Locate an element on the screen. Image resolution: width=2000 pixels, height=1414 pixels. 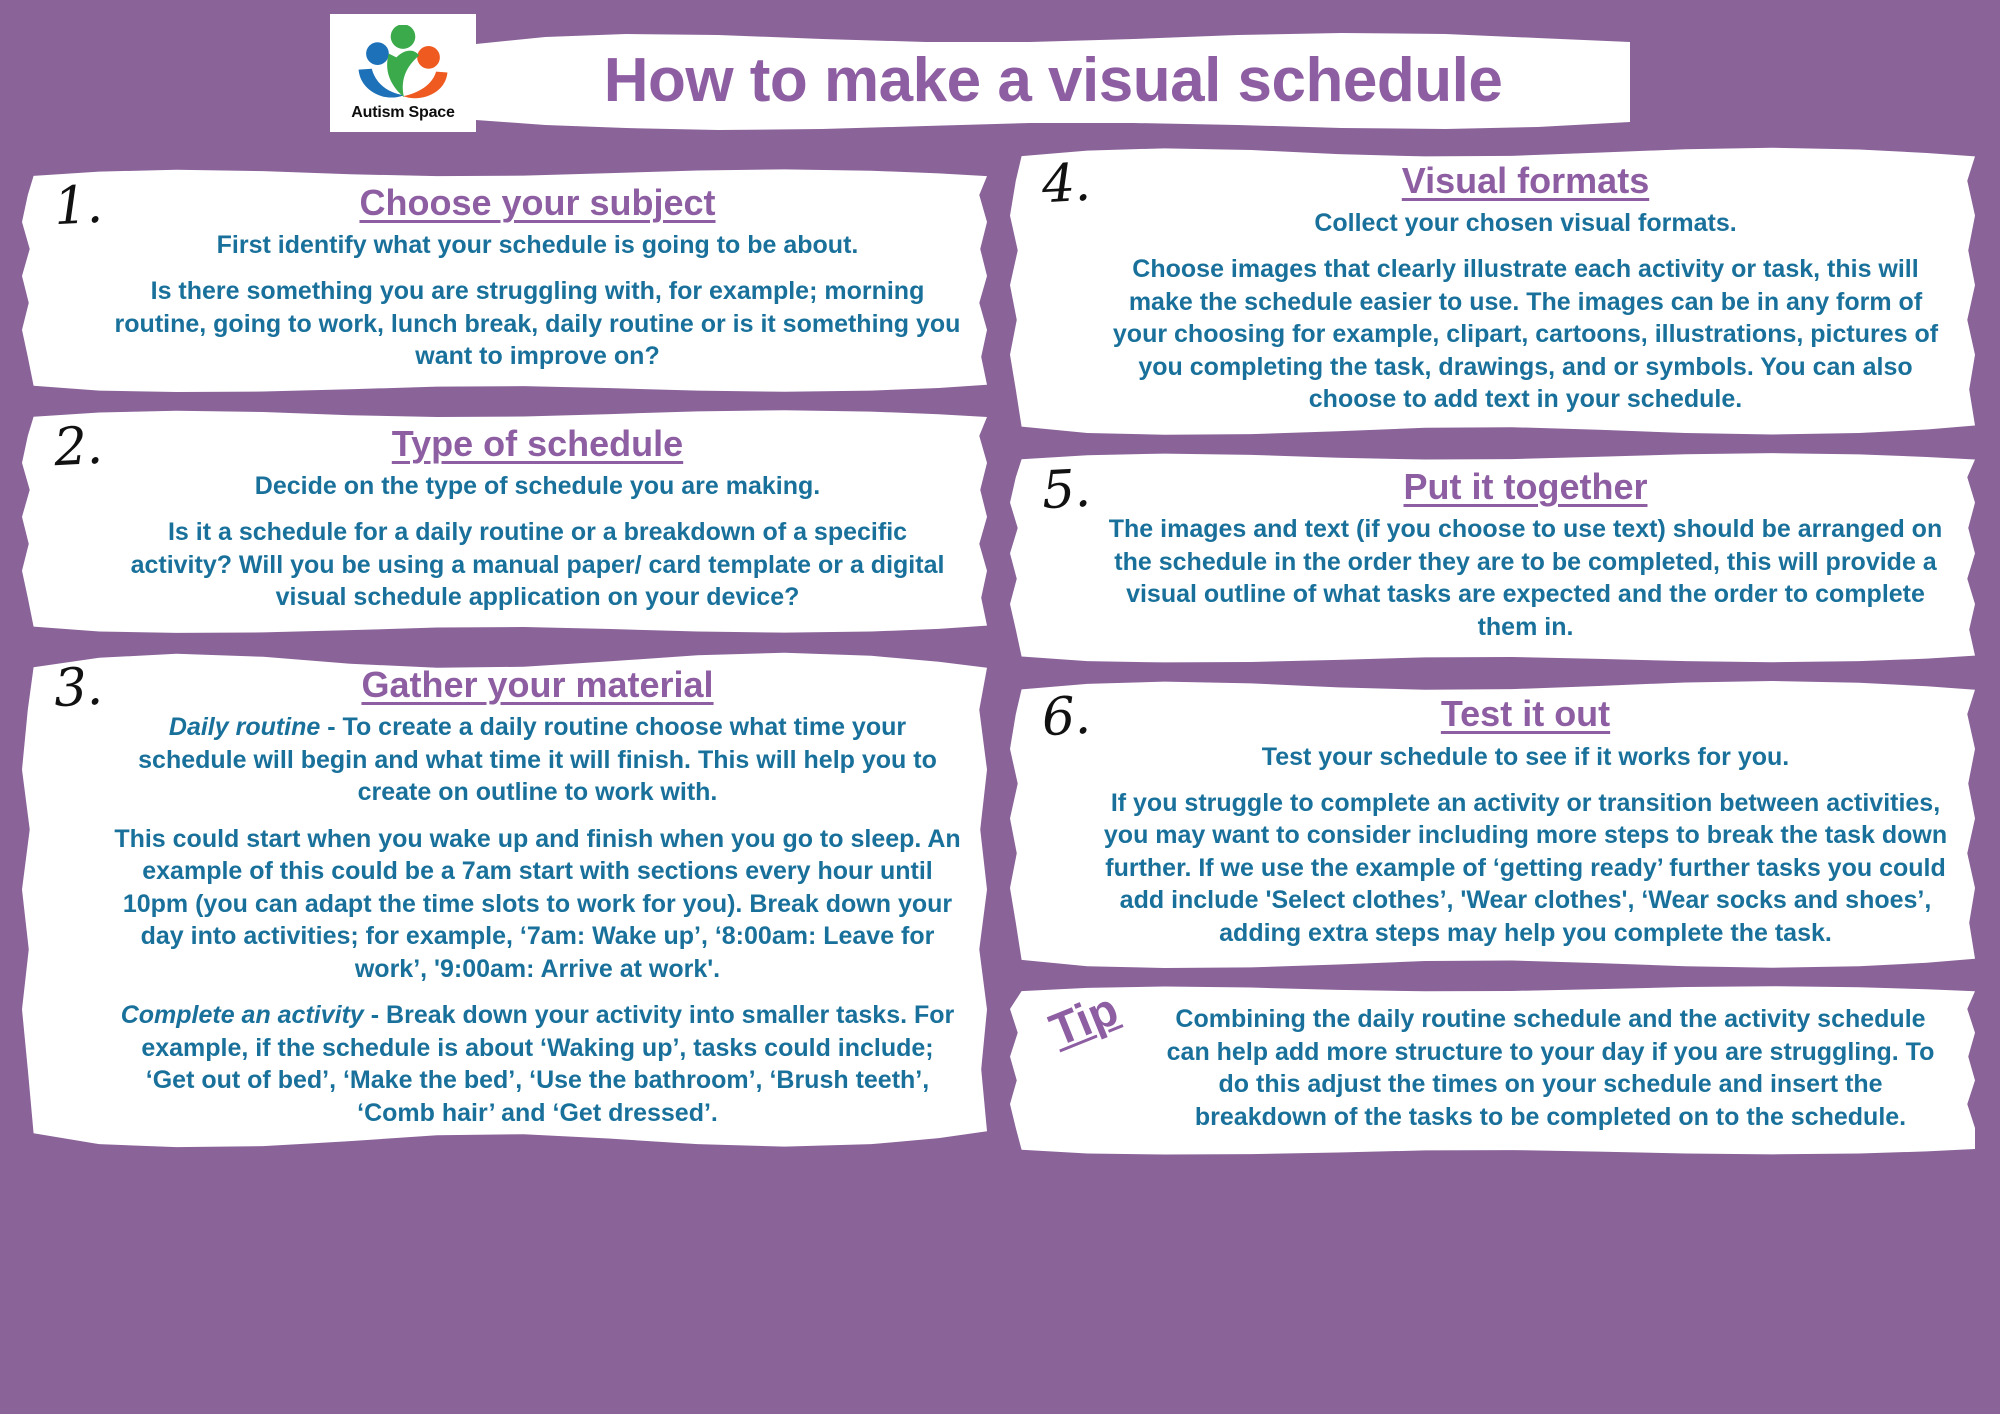
step-number-4: 4. is located at coordinates (1066, 184).